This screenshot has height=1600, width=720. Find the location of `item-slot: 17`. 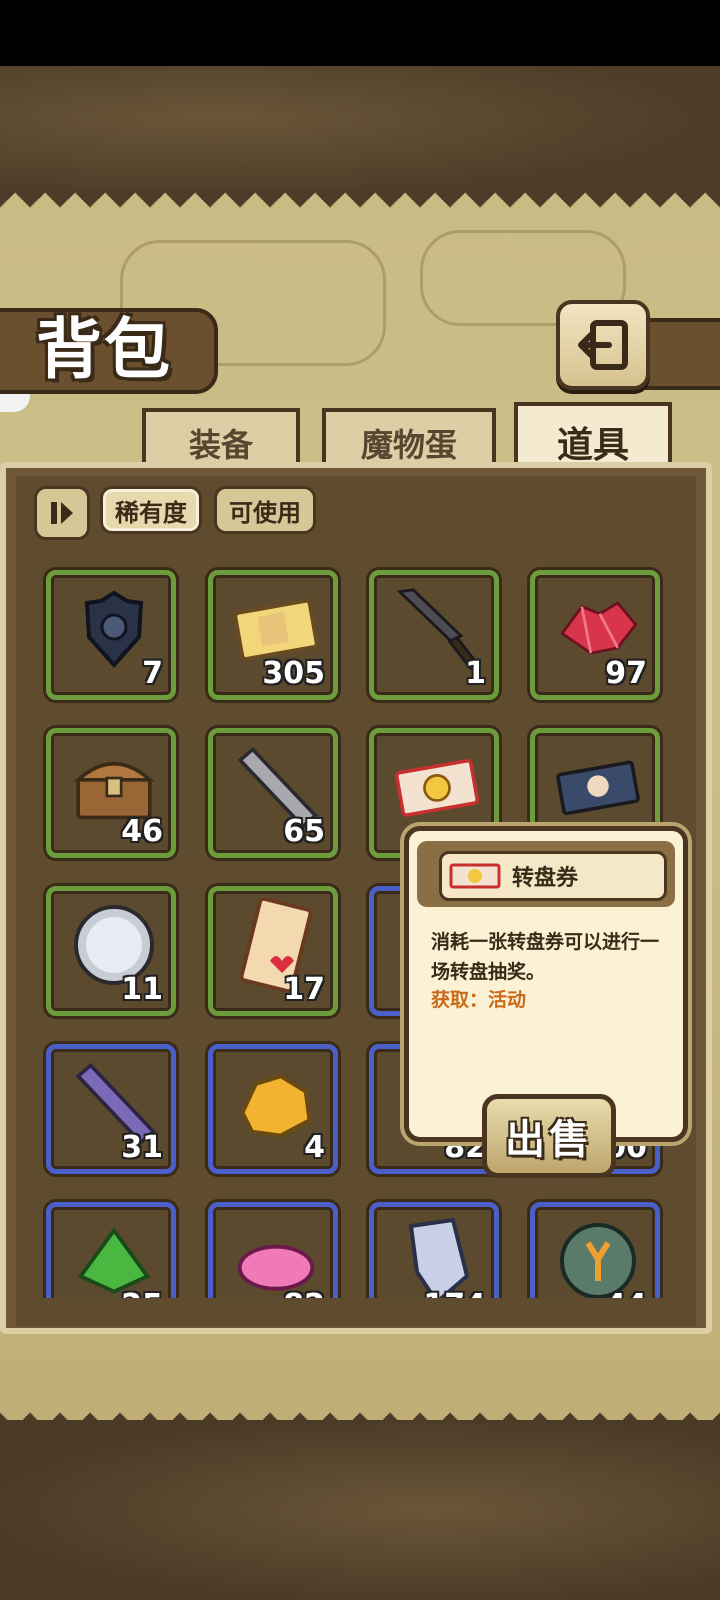

item-slot: 17 is located at coordinates (273, 951).